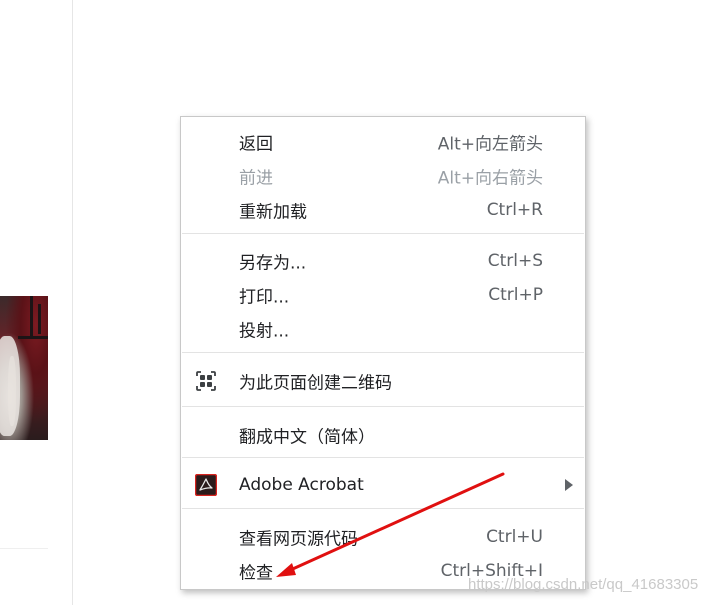 The width and height of the screenshot is (720, 605). What do you see at coordinates (206, 485) in the screenshot?
I see `adobe-acrobat-icon` at bounding box center [206, 485].